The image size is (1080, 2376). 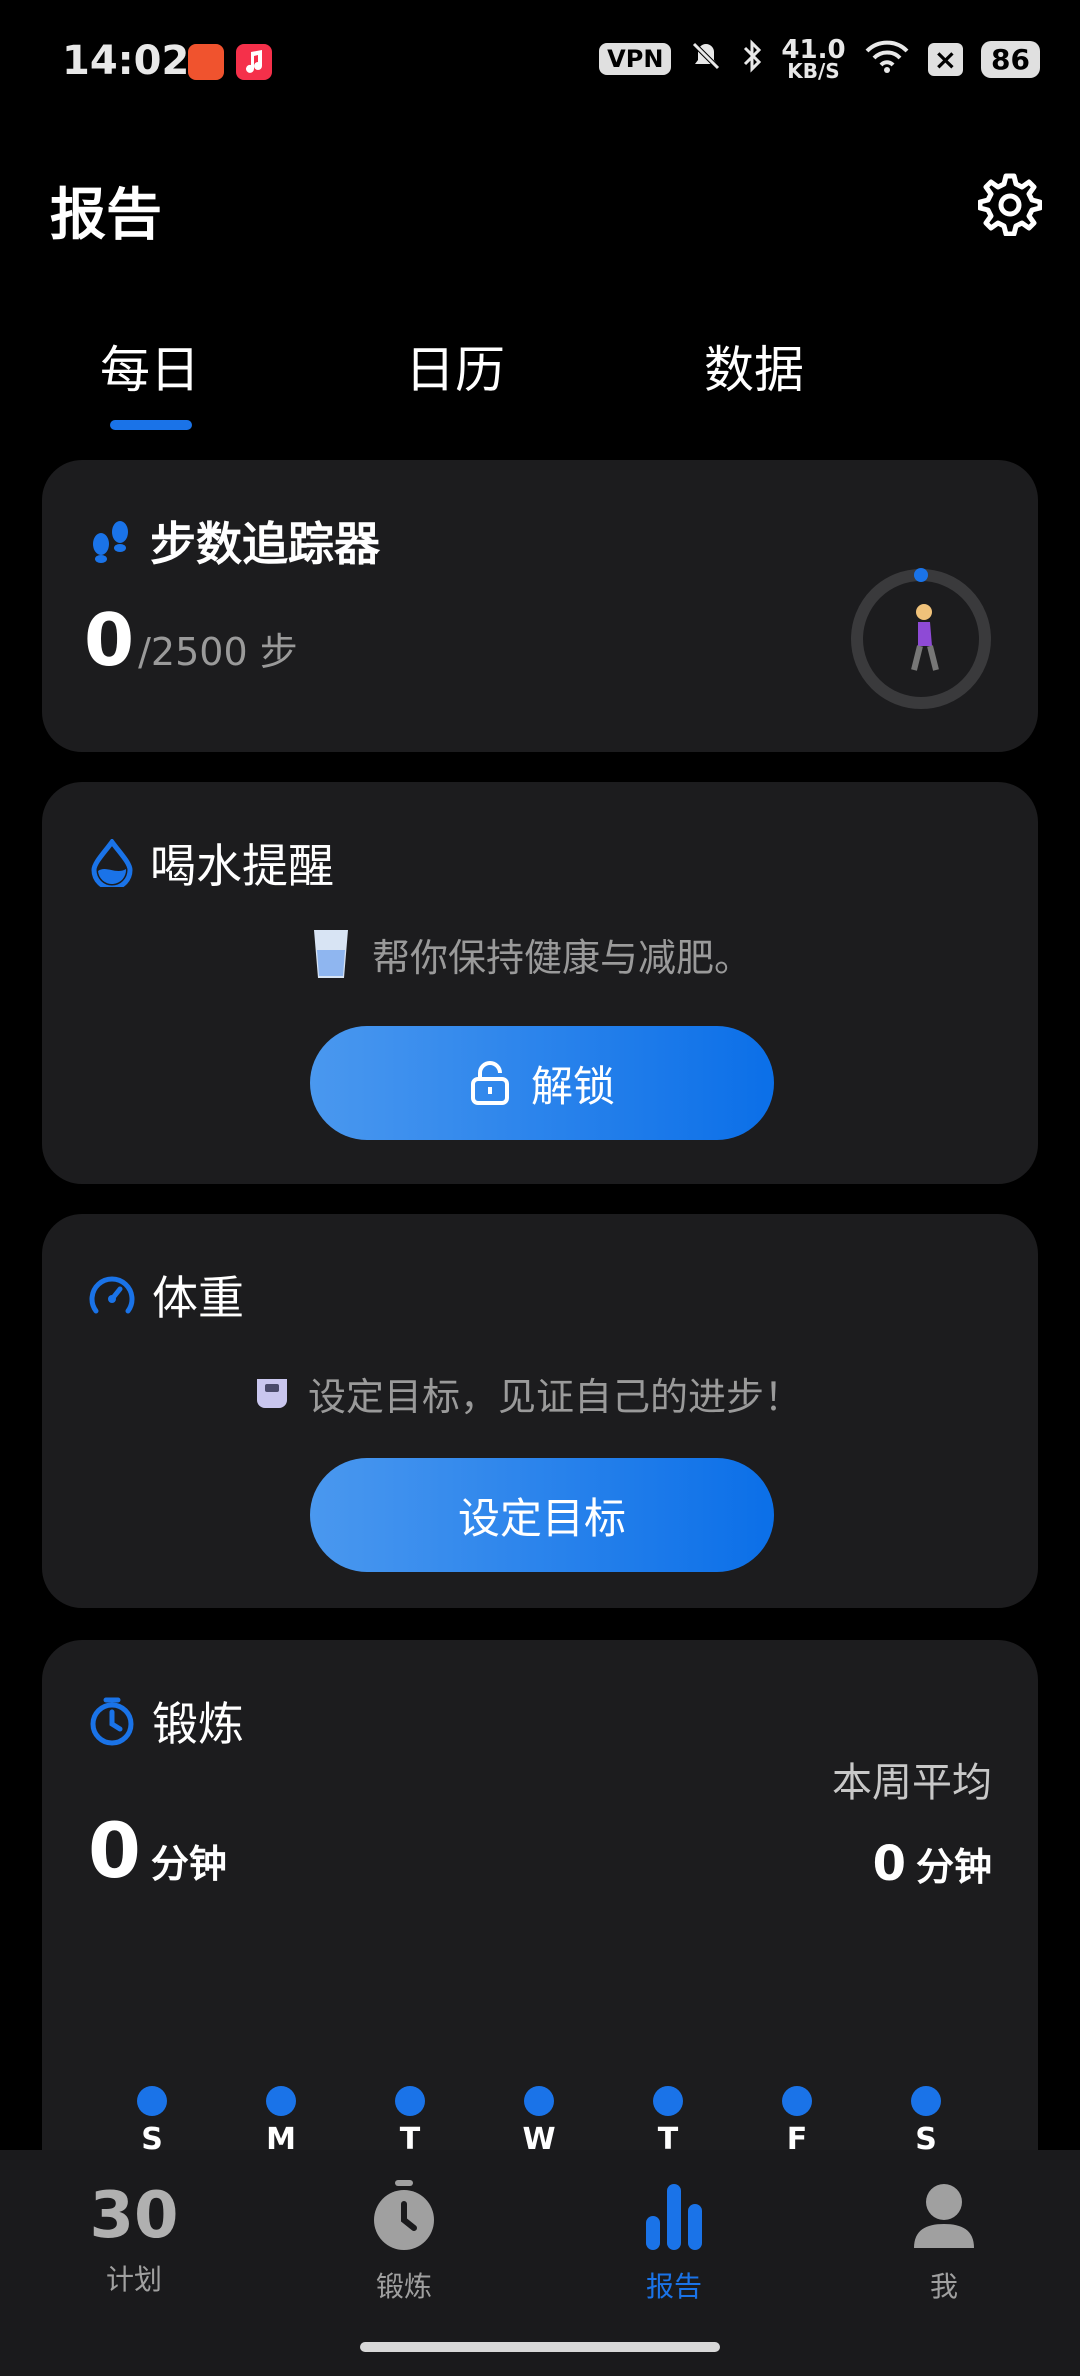 What do you see at coordinates (542, 1083) in the screenshot?
I see `unlock-button: 解锁` at bounding box center [542, 1083].